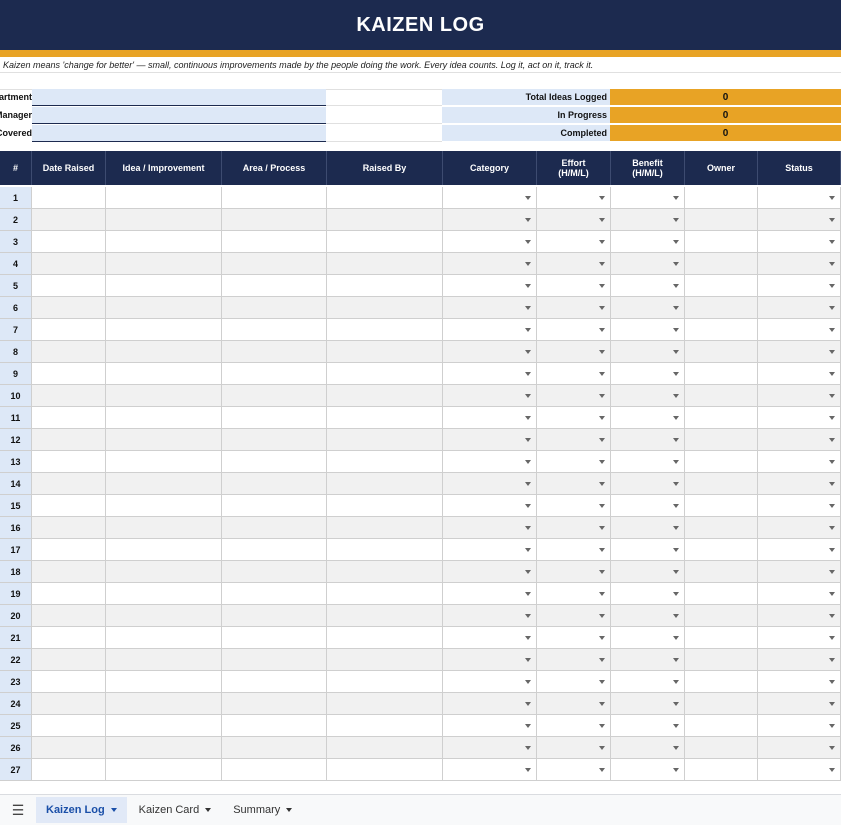 This screenshot has height=825, width=841. I want to click on chevron-down-icon, so click(208, 810).